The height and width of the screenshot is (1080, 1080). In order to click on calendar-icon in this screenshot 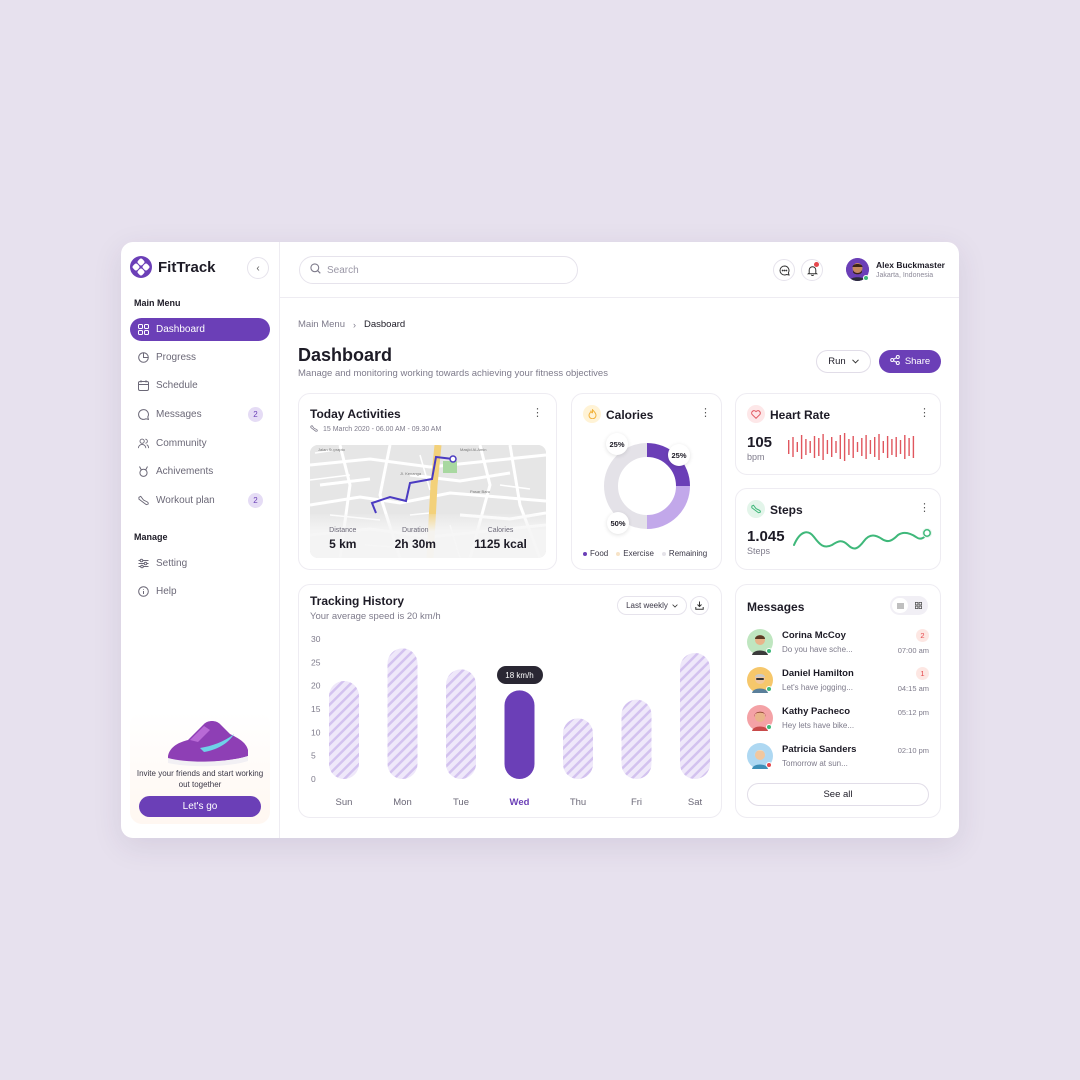, I will do `click(143, 385)`.